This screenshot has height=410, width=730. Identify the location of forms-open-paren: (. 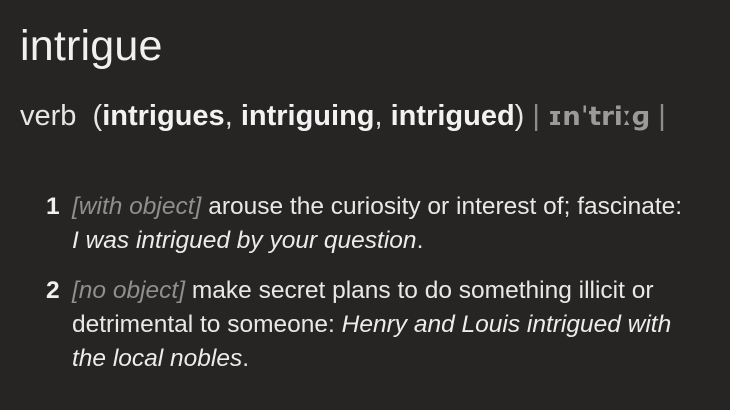
(97, 116).